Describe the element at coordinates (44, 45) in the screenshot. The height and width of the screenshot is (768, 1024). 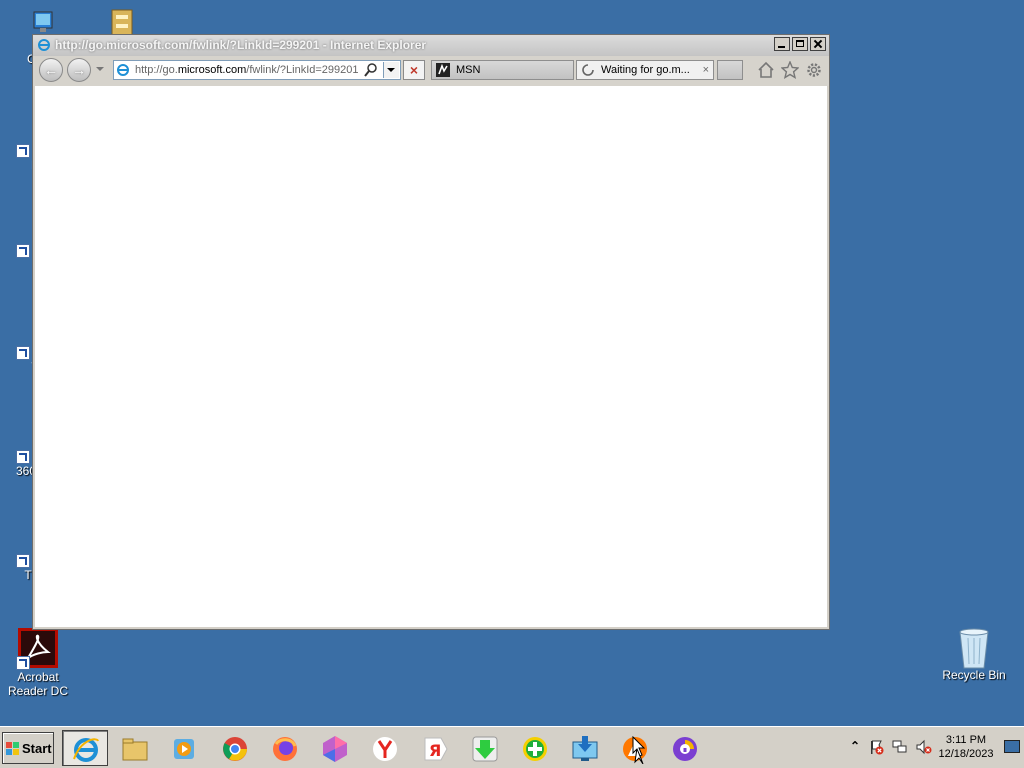
I see `ie-logo-icon` at that location.